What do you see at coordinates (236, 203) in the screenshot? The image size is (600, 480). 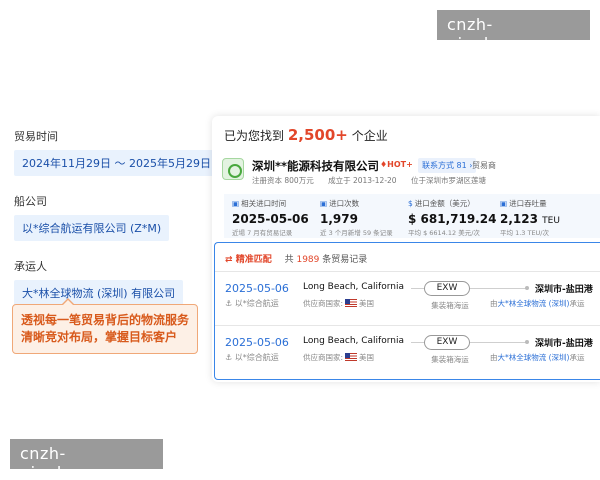 I see `calendar-icon: ▣` at bounding box center [236, 203].